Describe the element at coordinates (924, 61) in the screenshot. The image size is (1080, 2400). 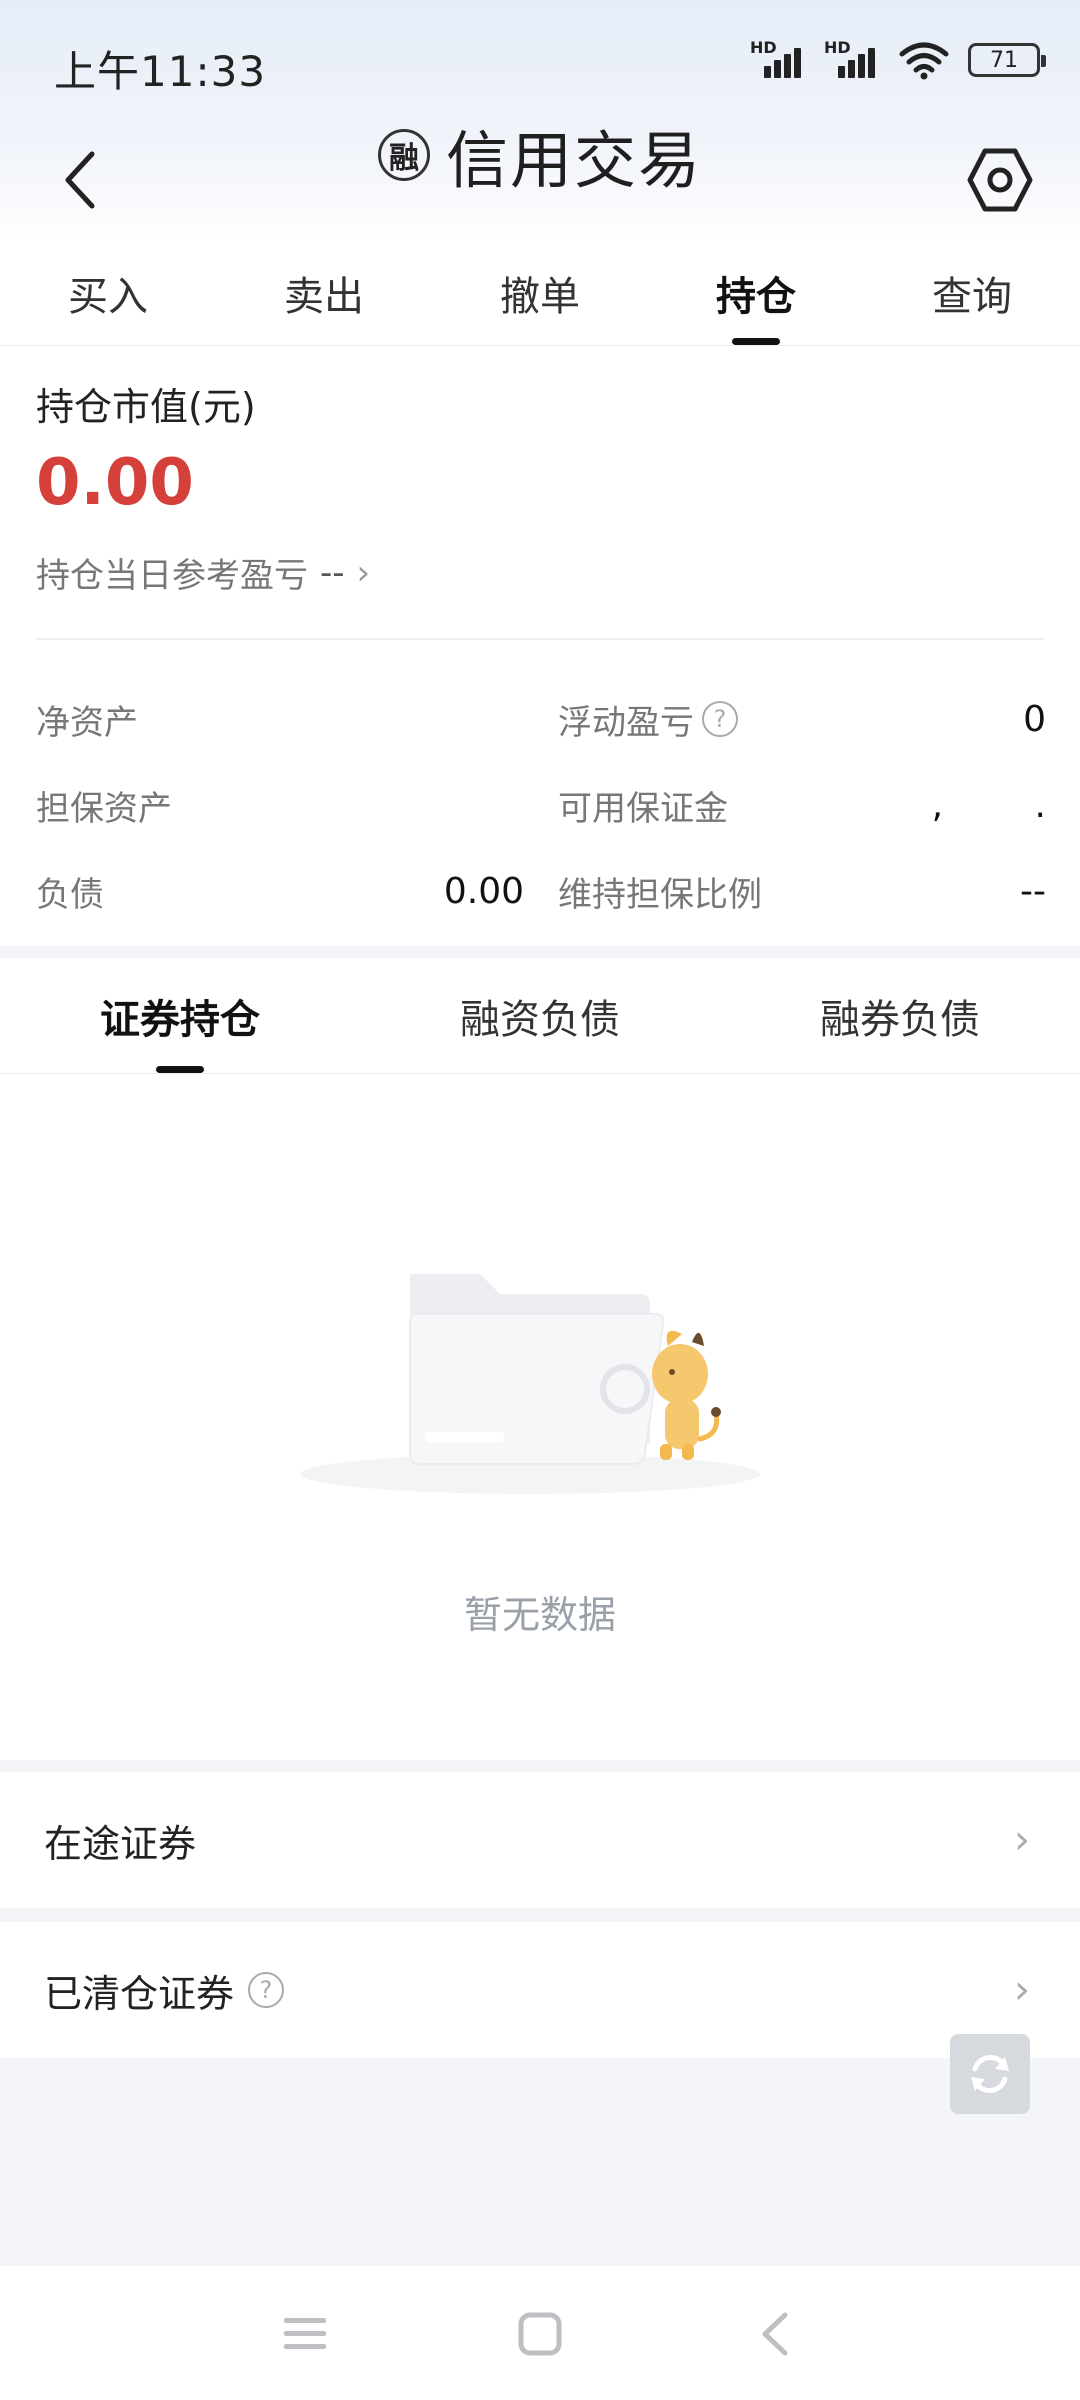
I see `wifi-icon` at that location.